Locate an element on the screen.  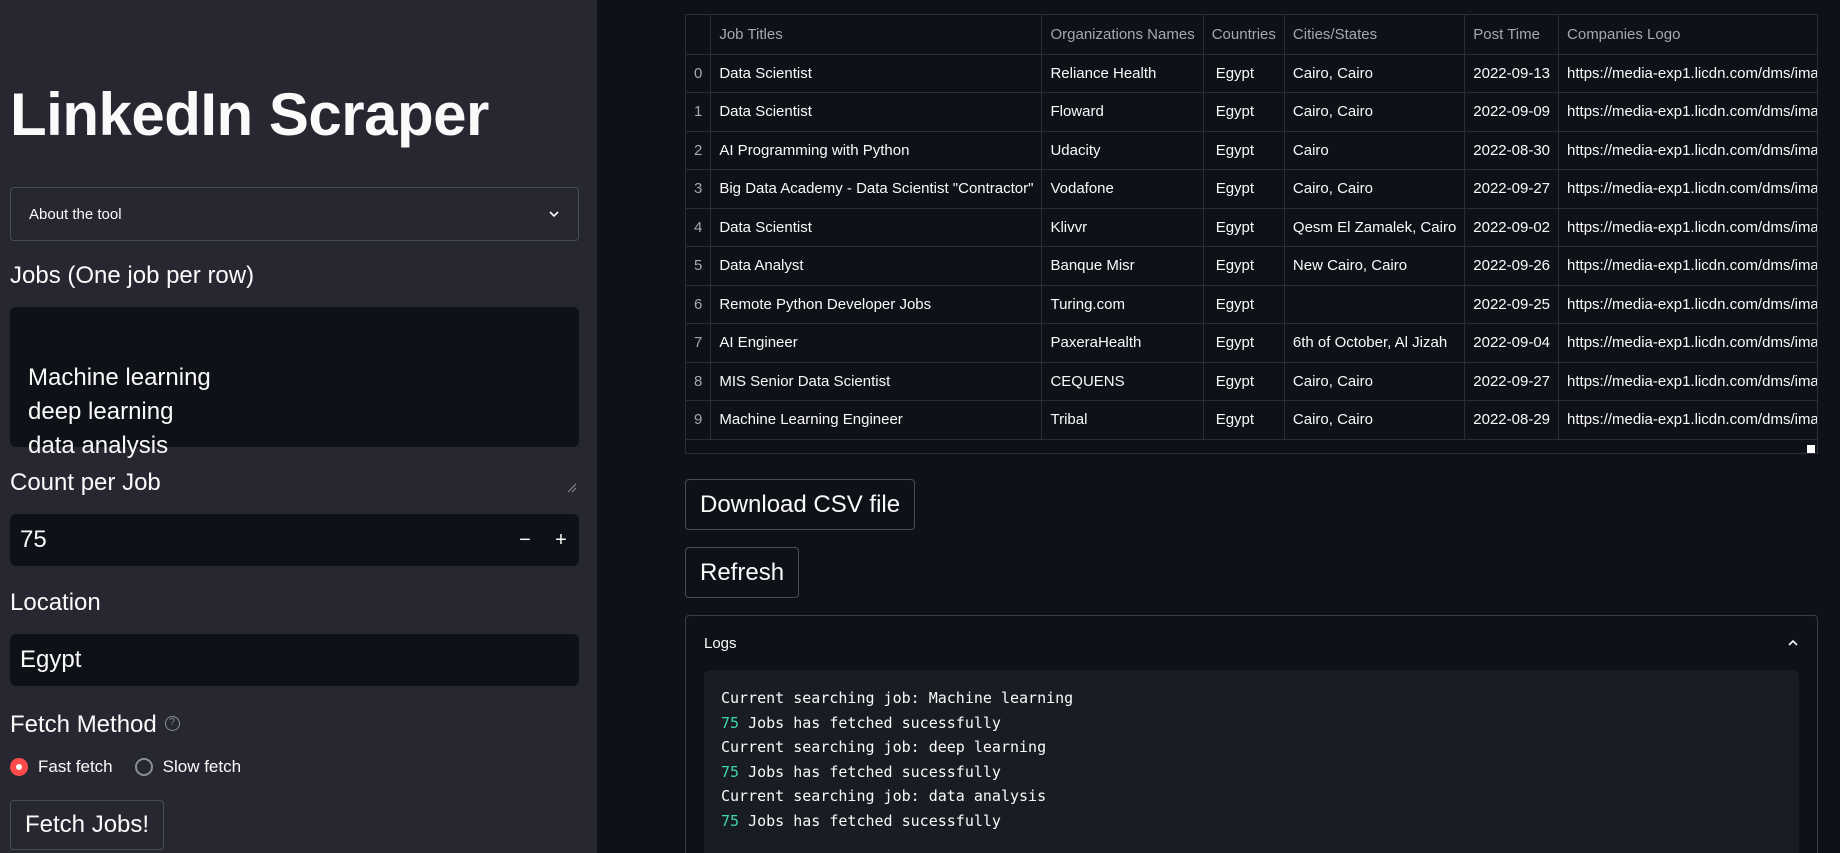
refresh-button: Refresh is located at coordinates (742, 572).